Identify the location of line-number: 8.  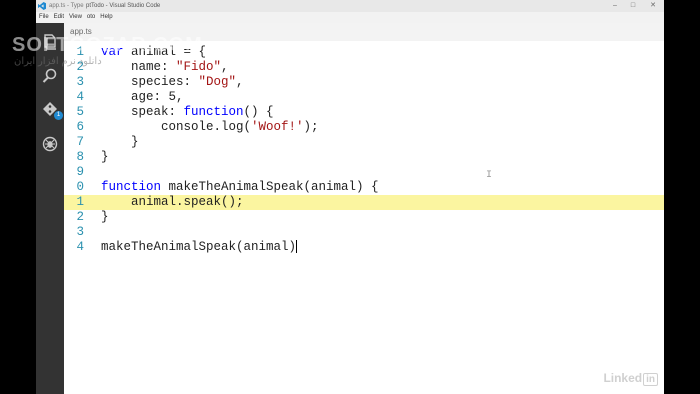
(80, 157).